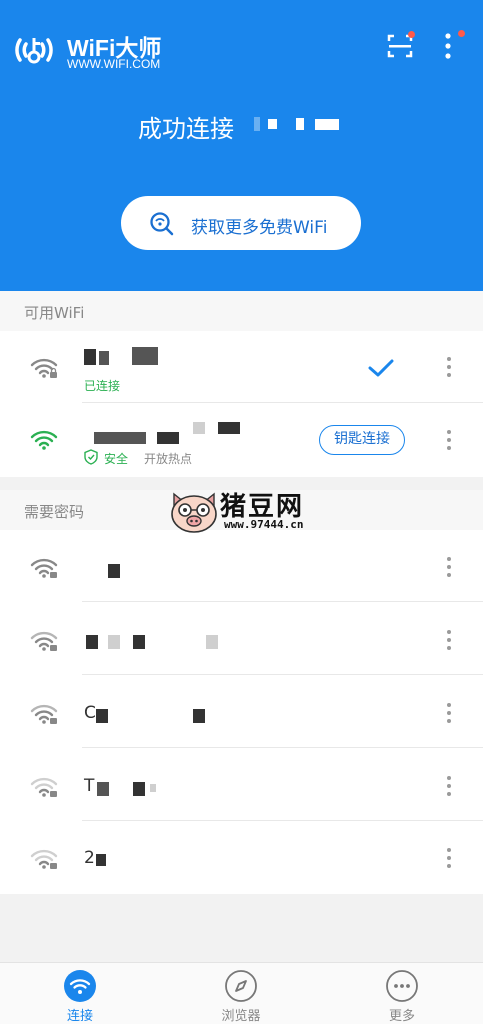 This screenshot has width=483, height=1024. I want to click on scan-notification-dot, so click(411, 34).